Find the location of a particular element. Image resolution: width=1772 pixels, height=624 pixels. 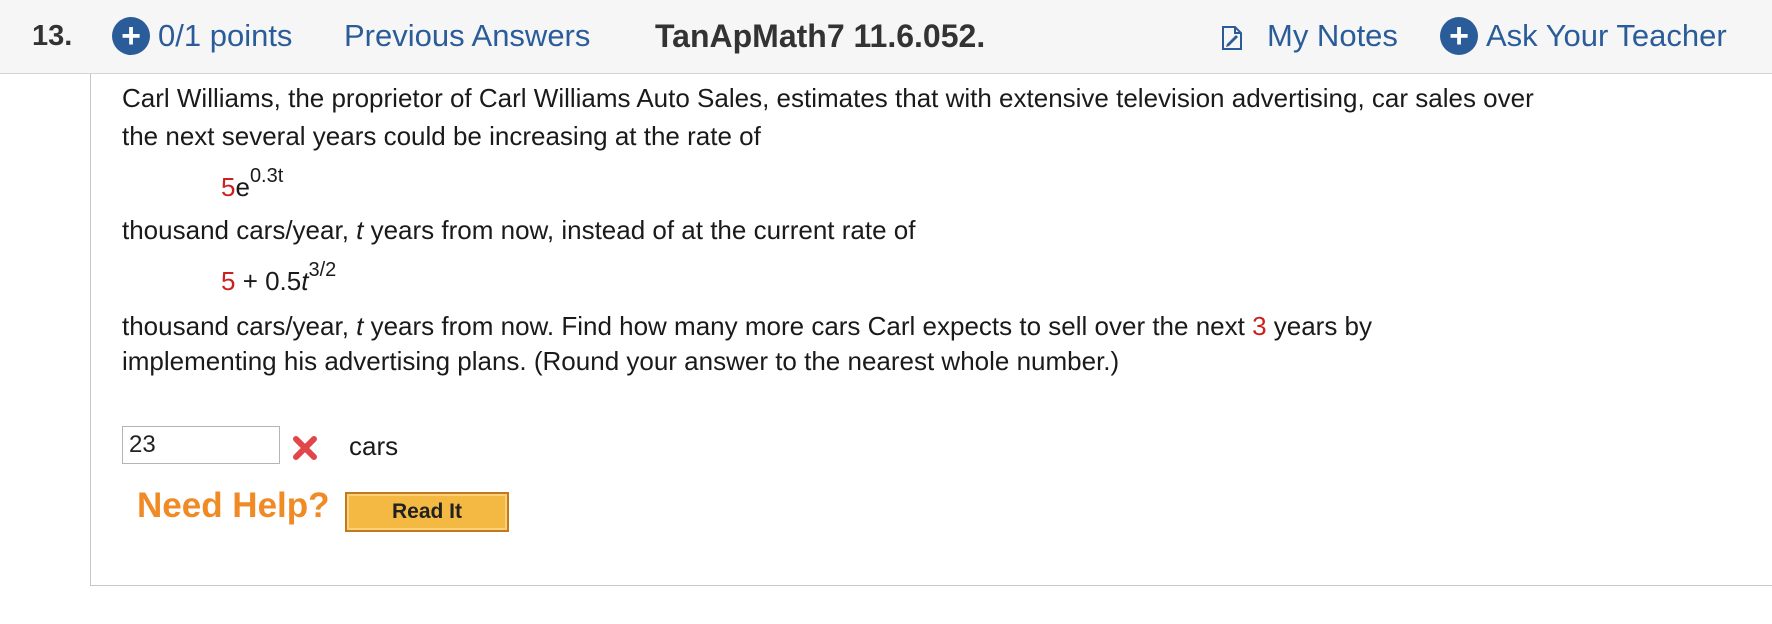

question-number: 13. is located at coordinates (52, 35).